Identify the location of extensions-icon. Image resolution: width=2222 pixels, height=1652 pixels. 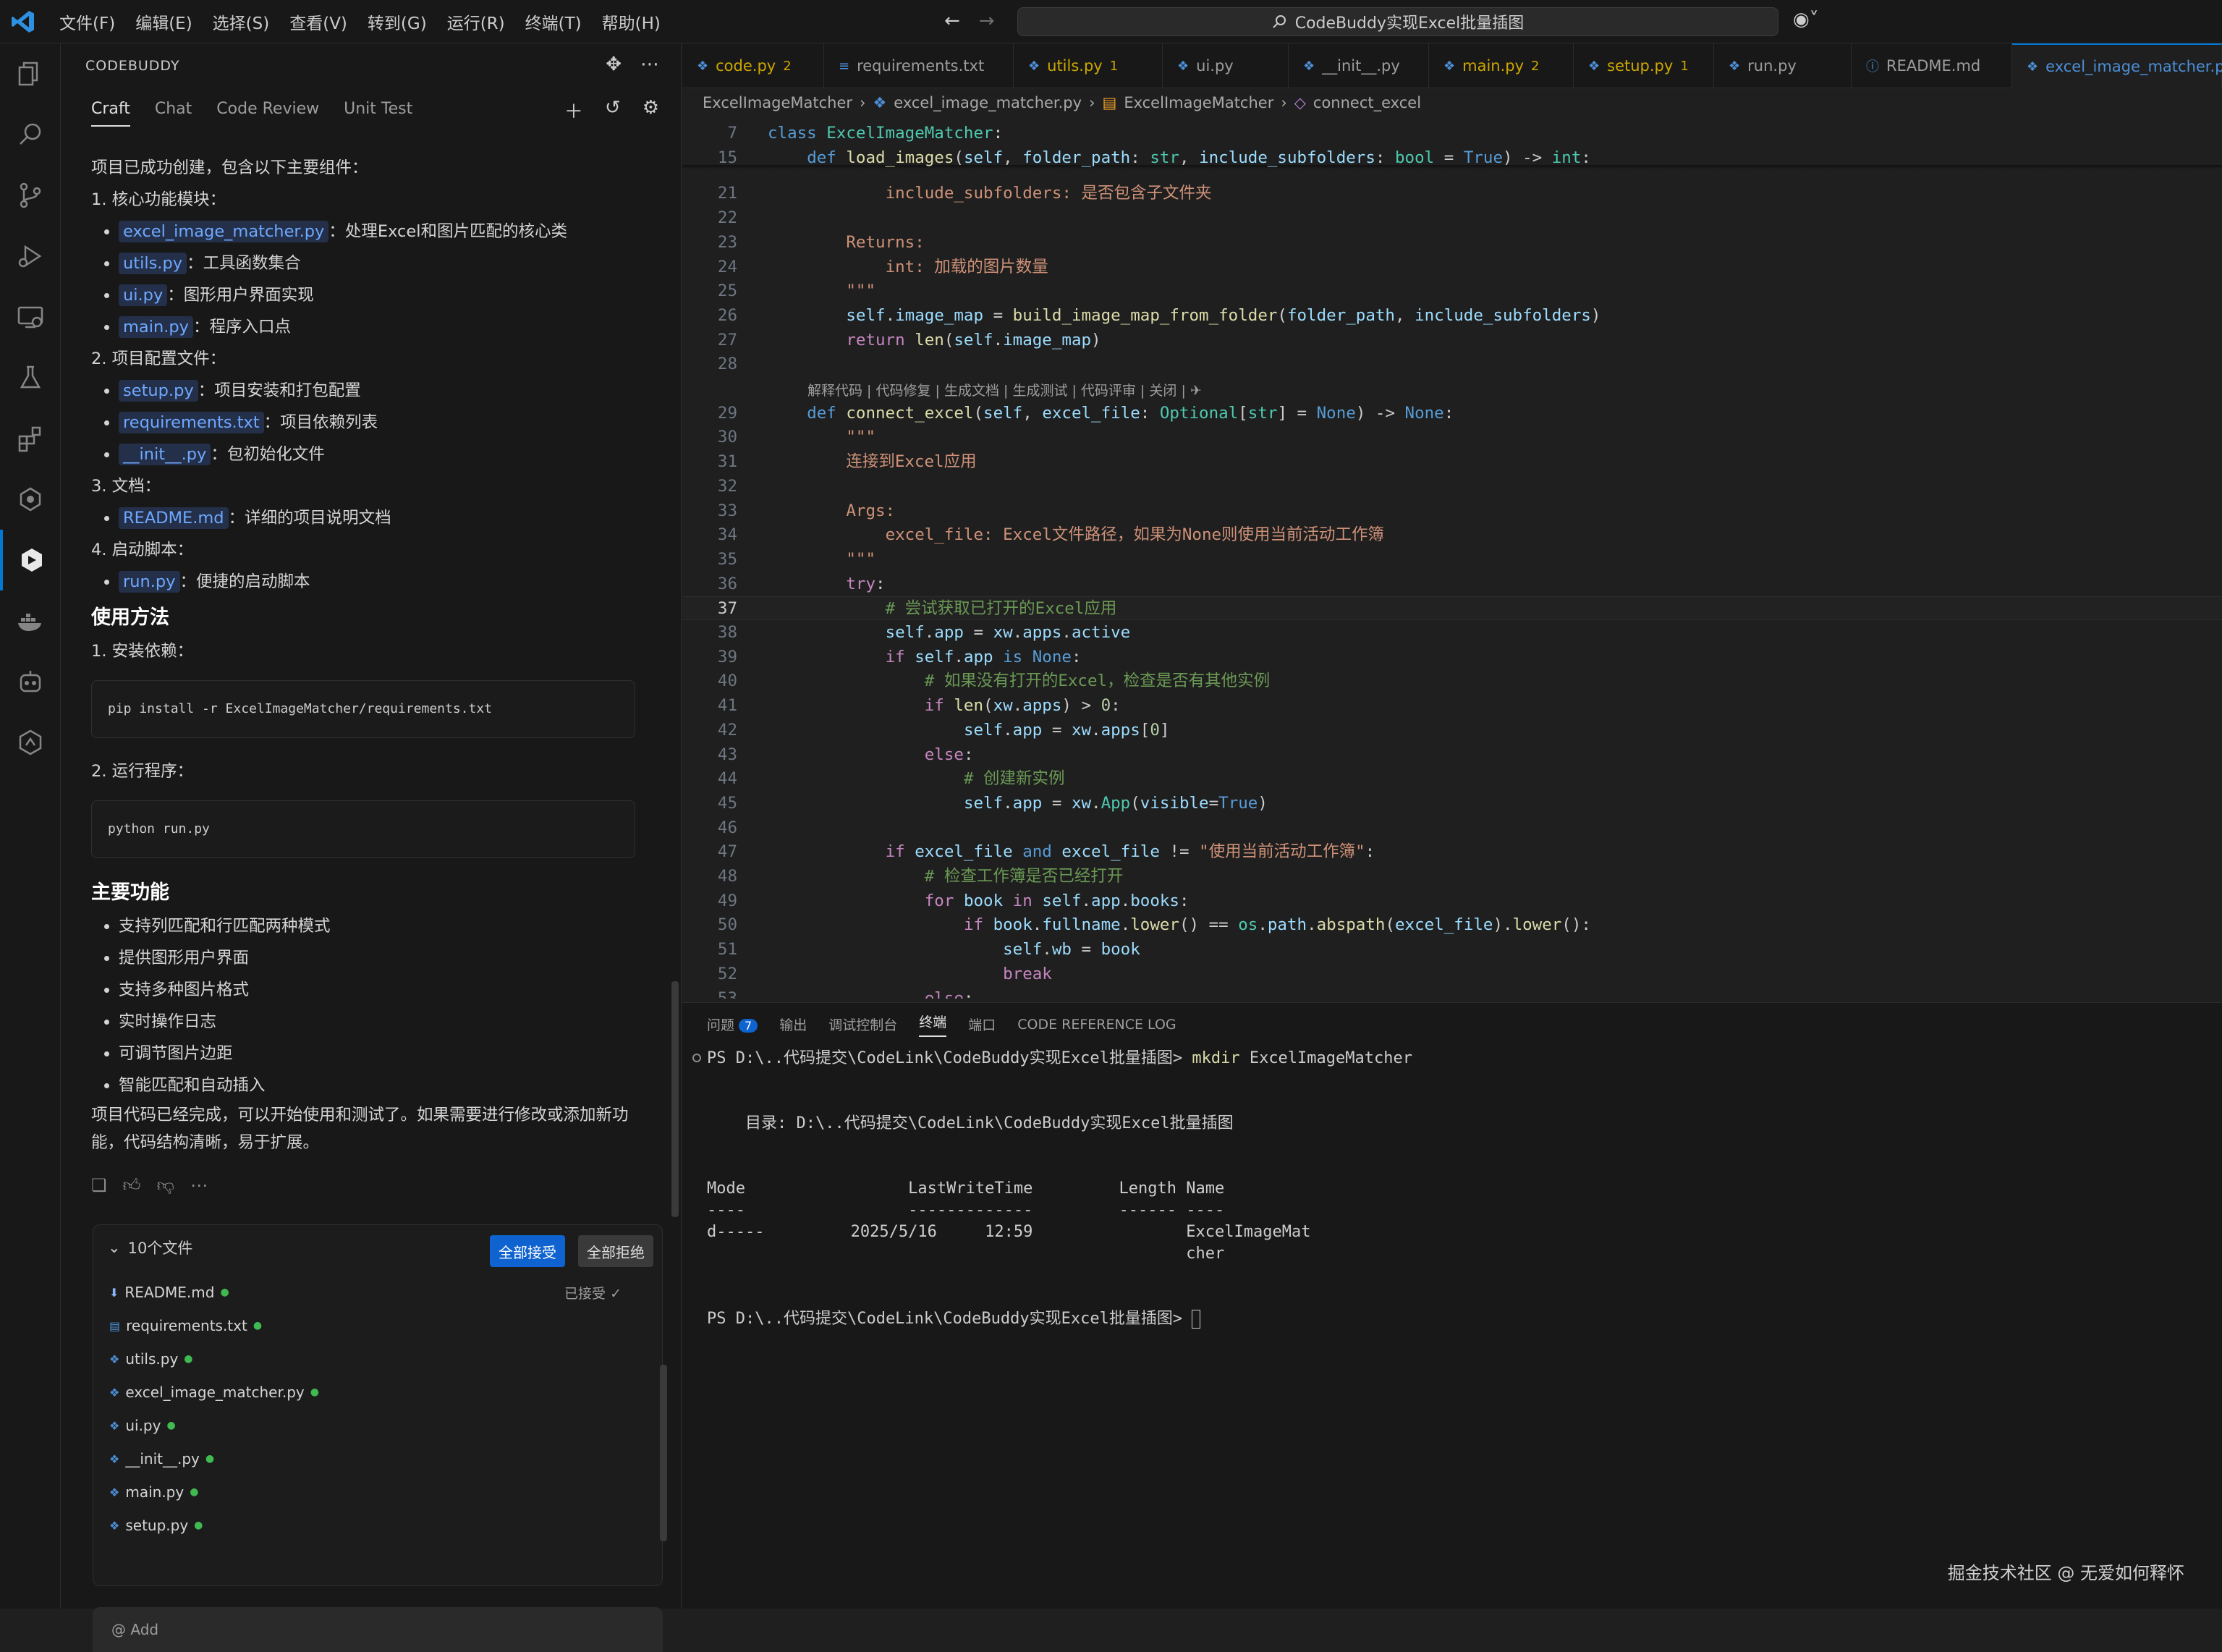
(30, 438).